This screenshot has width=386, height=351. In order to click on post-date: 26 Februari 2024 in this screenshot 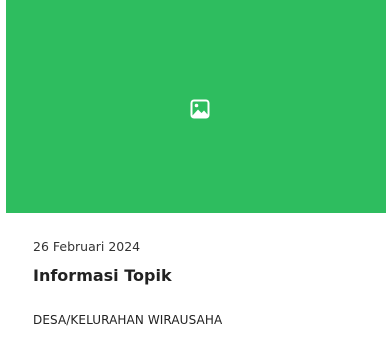, I will do `click(87, 246)`.